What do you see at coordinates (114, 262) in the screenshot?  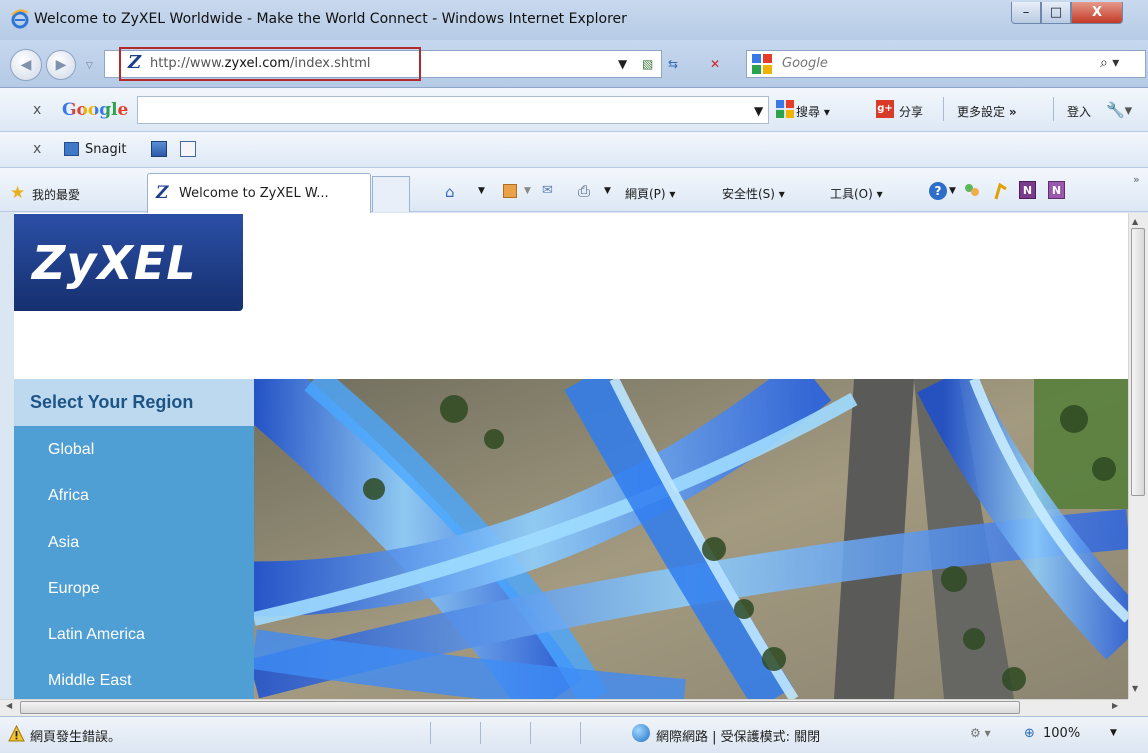 I see `zyxel-logo-text: ZyXEL` at bounding box center [114, 262].